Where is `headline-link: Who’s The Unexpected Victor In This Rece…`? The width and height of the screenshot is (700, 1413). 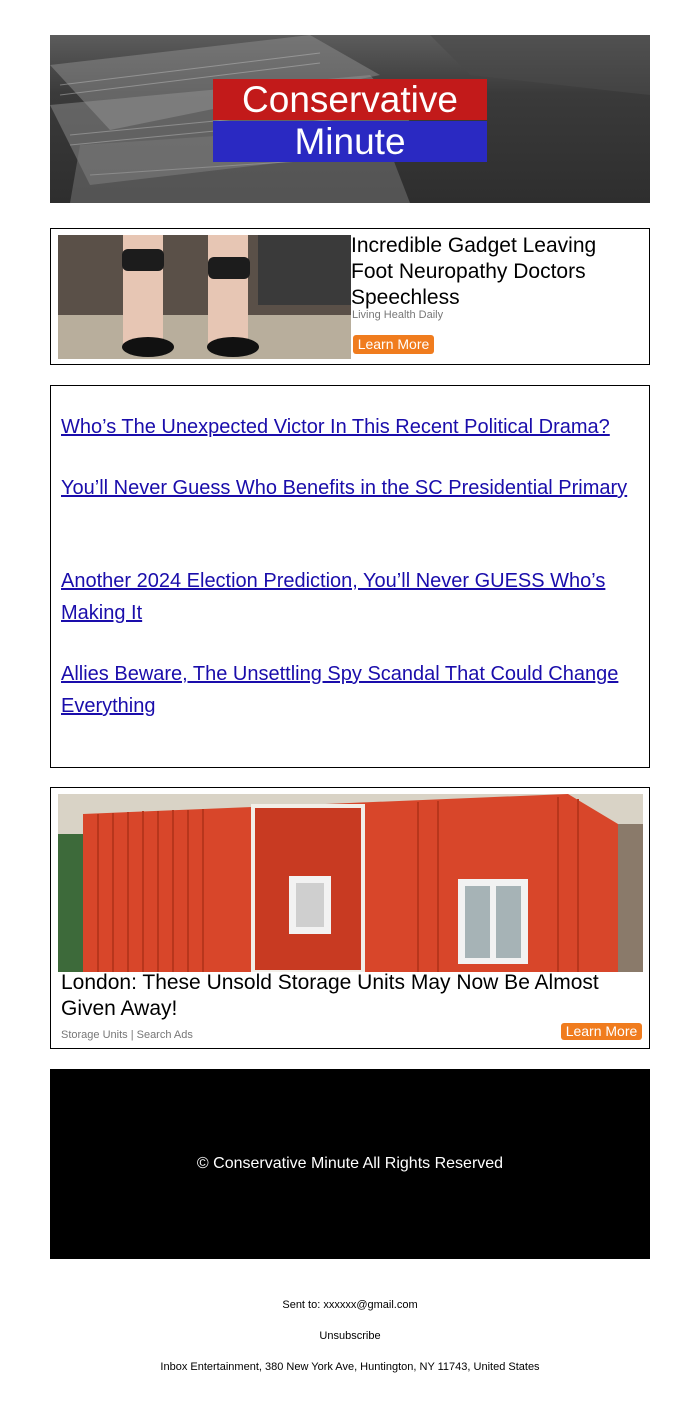
headline-link: Who’s The Unexpected Victor In This Rece… is located at coordinates (351, 427).